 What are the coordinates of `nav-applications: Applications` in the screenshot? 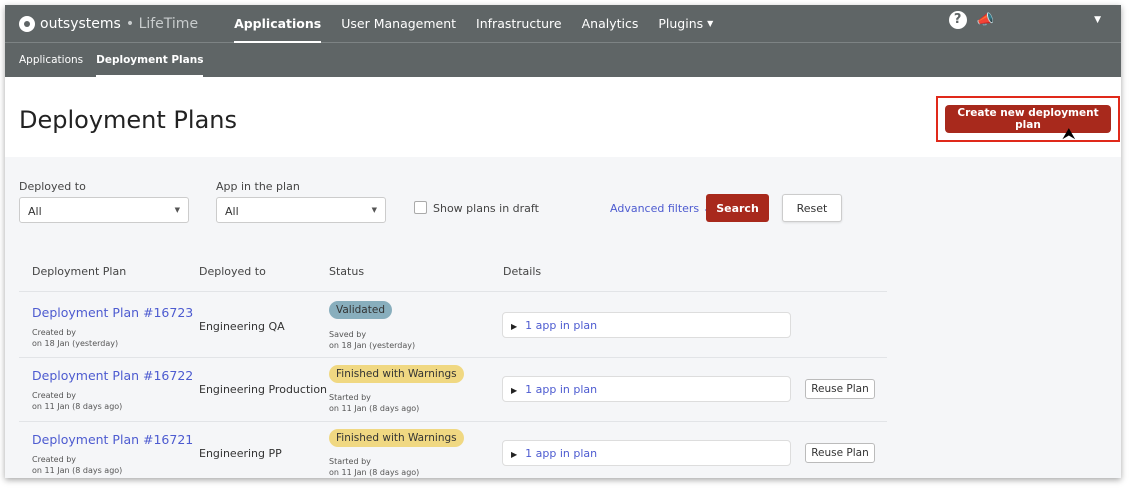 It's located at (277, 24).